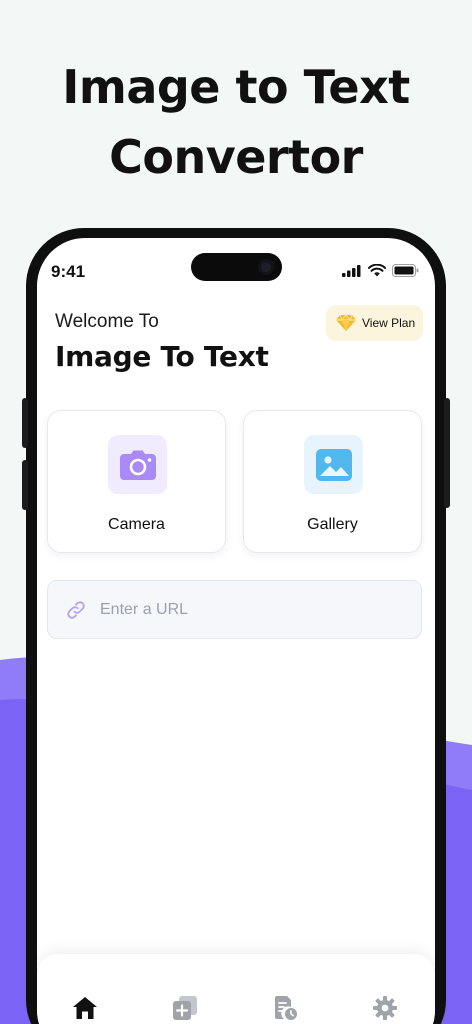  Describe the element at coordinates (377, 270) in the screenshot. I see `wifi-icon` at that location.